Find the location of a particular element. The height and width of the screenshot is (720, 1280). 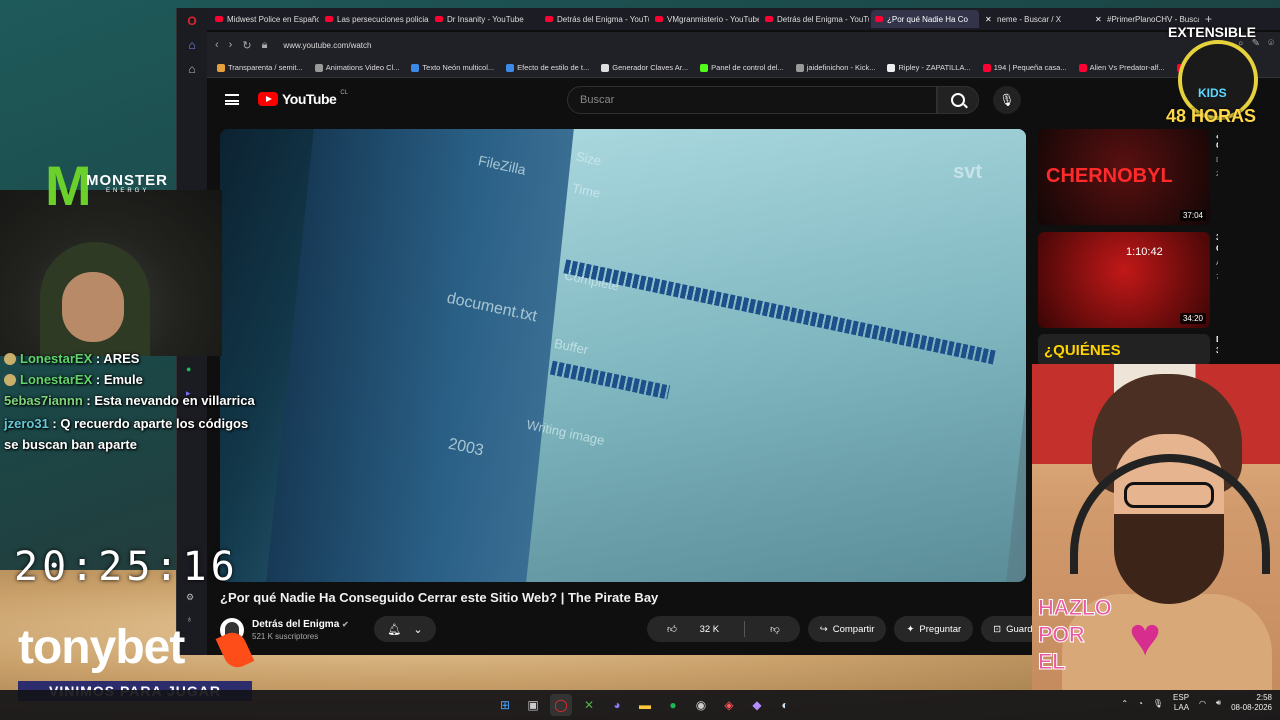

like-button: 👍︎ 32 K is located at coordinates (693, 629).